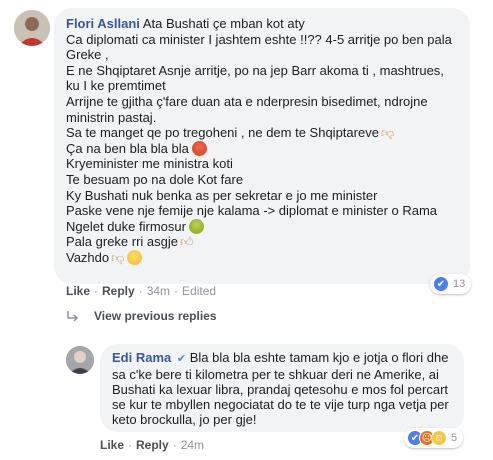  Describe the element at coordinates (223, 23) in the screenshot. I see `comment-line: Ata Bushati çe mban kot aty` at that location.